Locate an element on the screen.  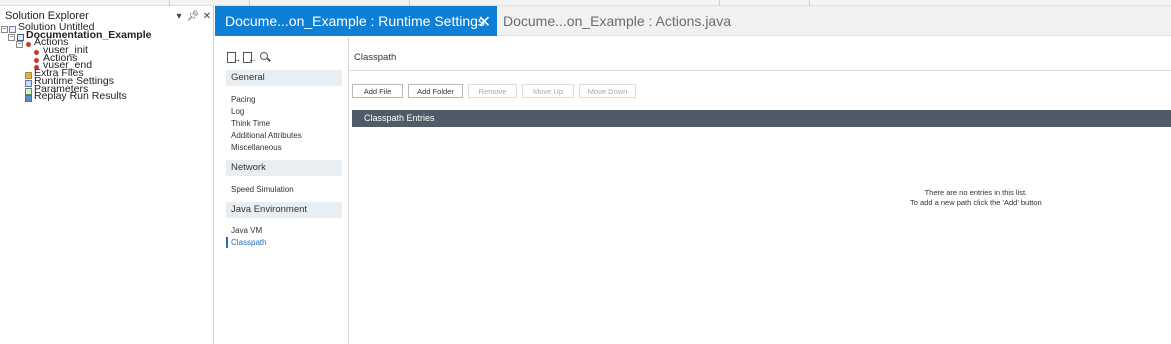
selection-indicator is located at coordinates (227, 242).